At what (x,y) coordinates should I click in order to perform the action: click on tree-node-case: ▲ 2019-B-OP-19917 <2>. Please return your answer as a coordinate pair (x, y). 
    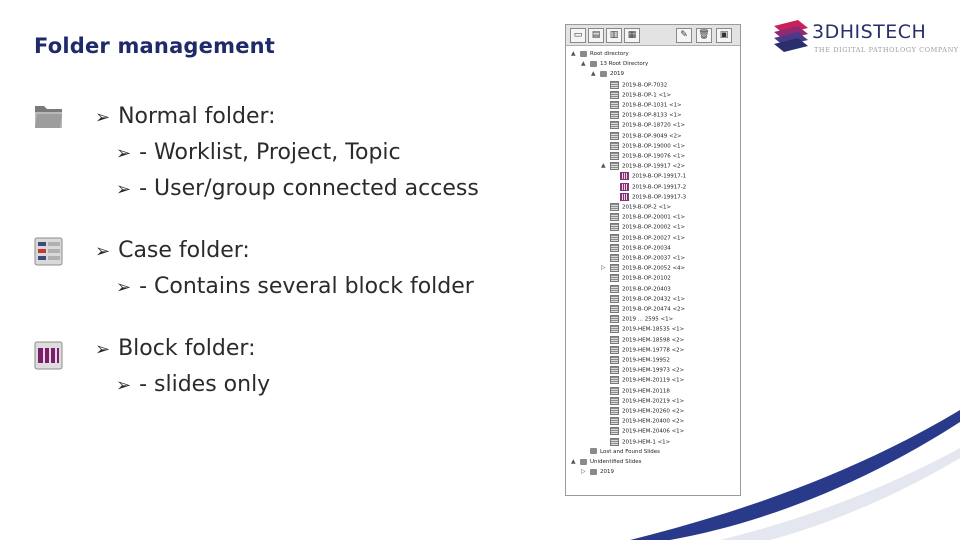
    Looking at the image, I should click on (643, 166).